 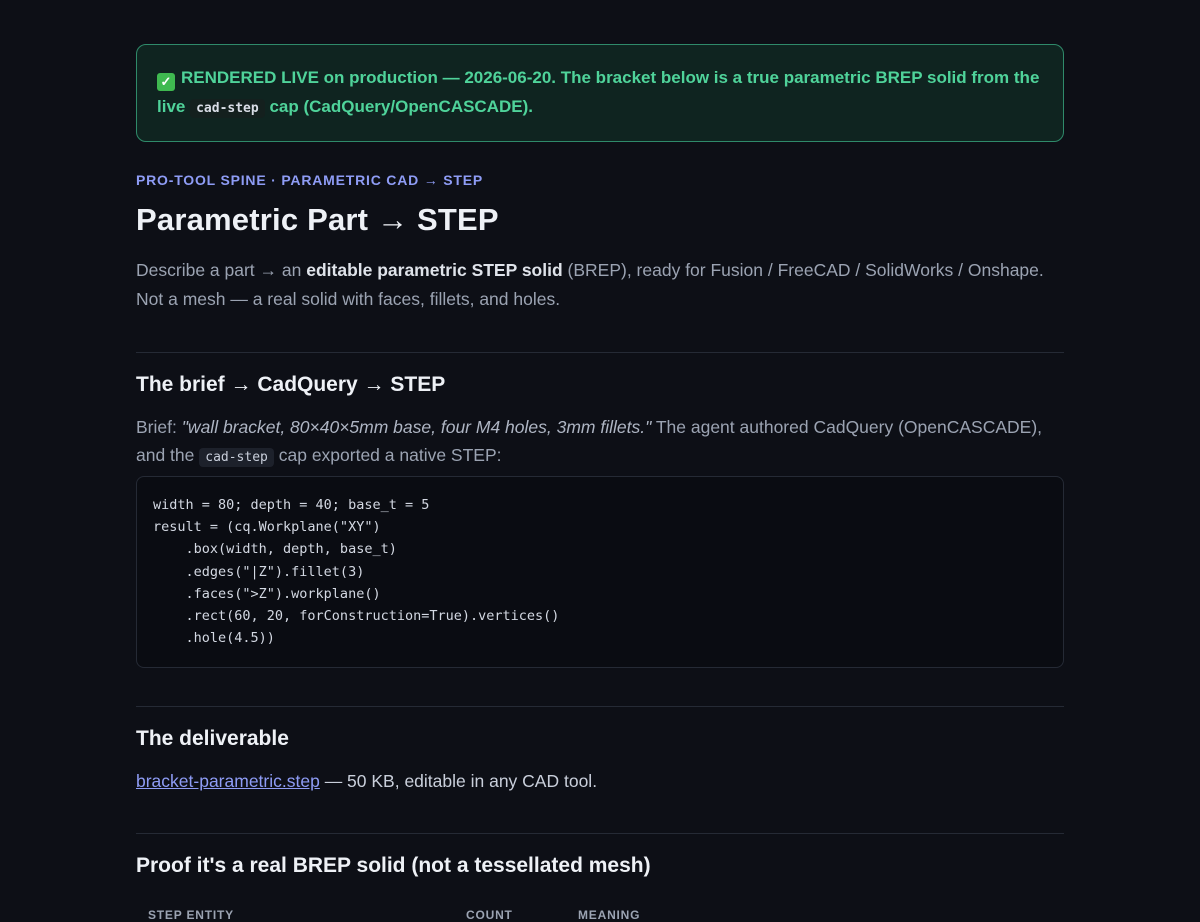 What do you see at coordinates (489, 915) in the screenshot?
I see `column-header-count: COUNT` at bounding box center [489, 915].